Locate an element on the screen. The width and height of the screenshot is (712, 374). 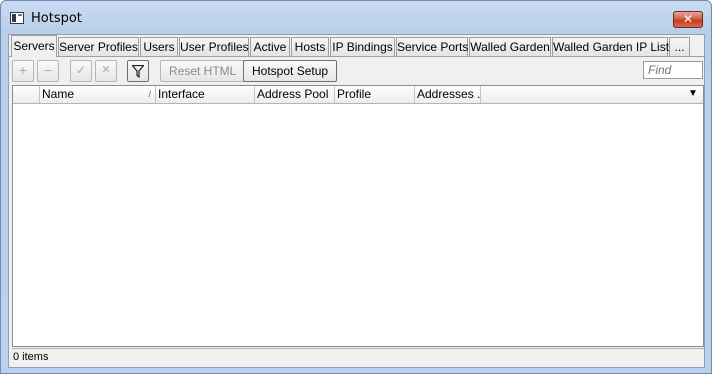
window-title: Hotspot is located at coordinates (56, 18).